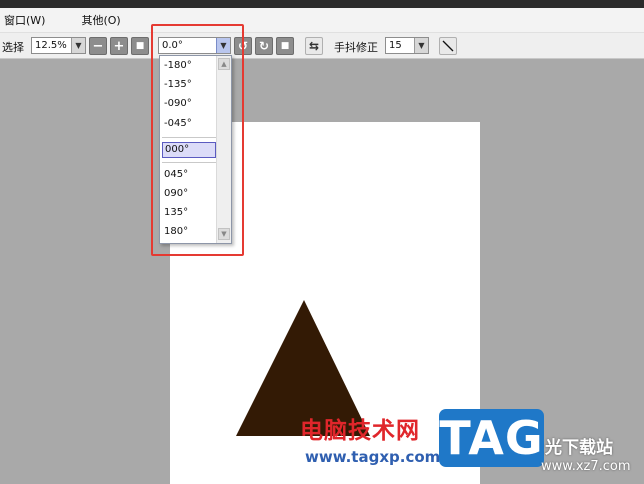 This screenshot has height=484, width=644. Describe the element at coordinates (197, 140) in the screenshot. I see `highlight-annotation-box` at that location.